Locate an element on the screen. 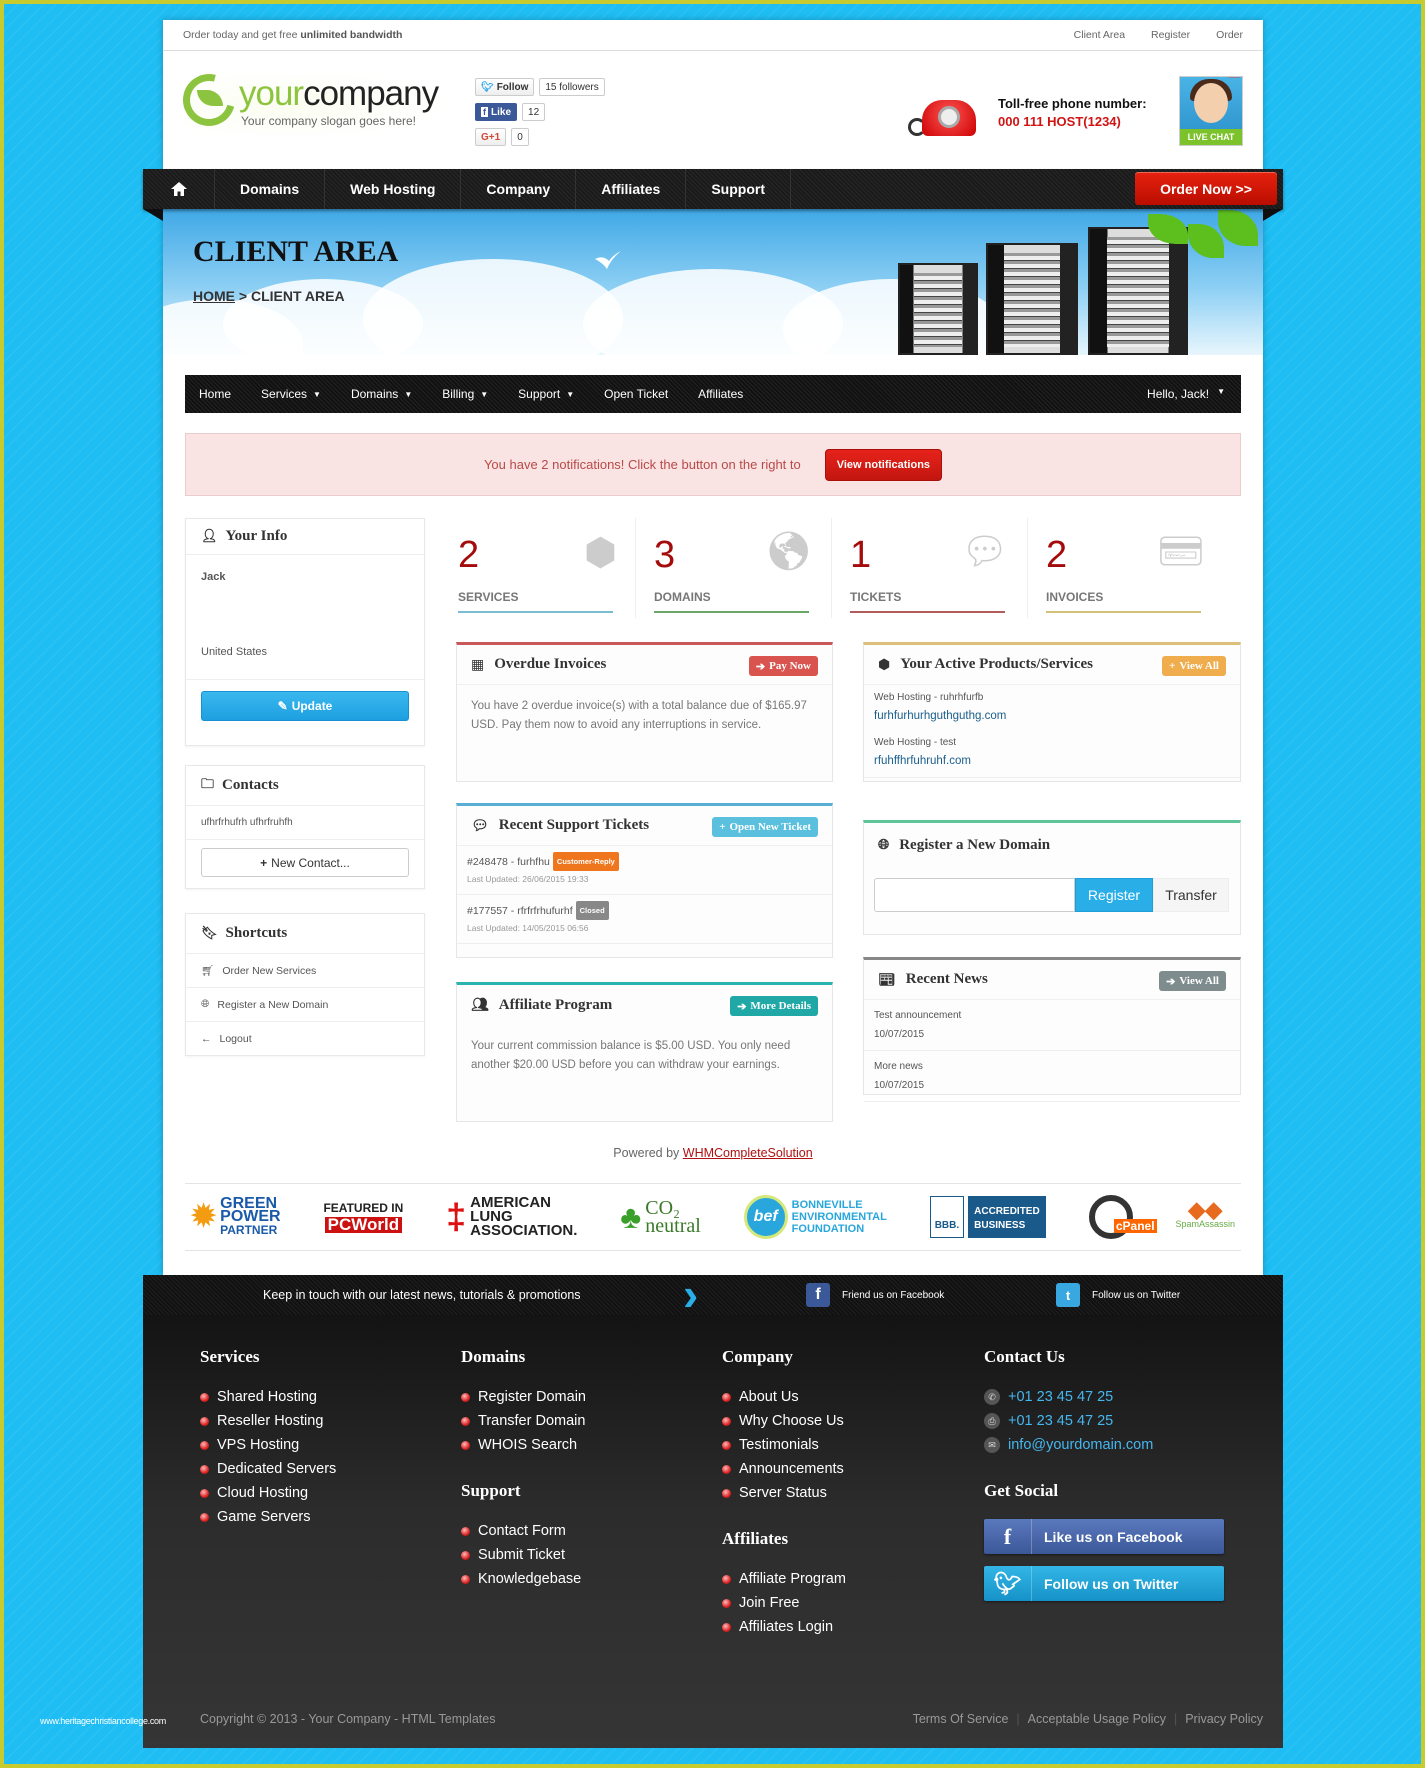  more-details-button: ➔ More Details is located at coordinates (774, 1006).